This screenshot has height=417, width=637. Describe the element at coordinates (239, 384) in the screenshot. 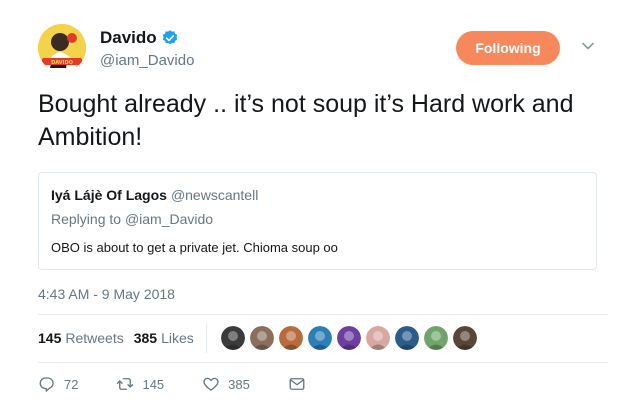

I see `like-count: 385` at that location.